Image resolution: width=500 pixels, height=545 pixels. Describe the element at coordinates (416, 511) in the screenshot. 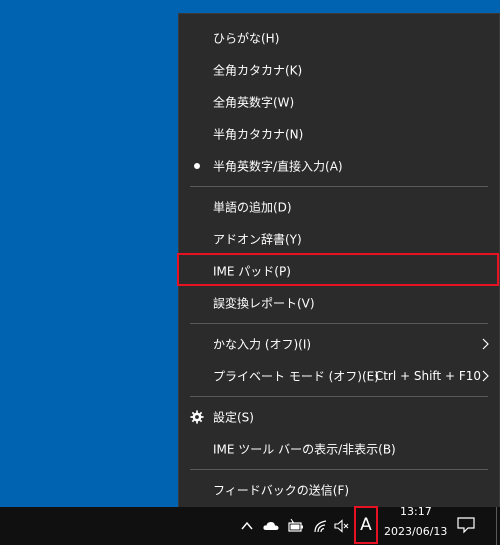

I see `clock-time: 13:17` at that location.